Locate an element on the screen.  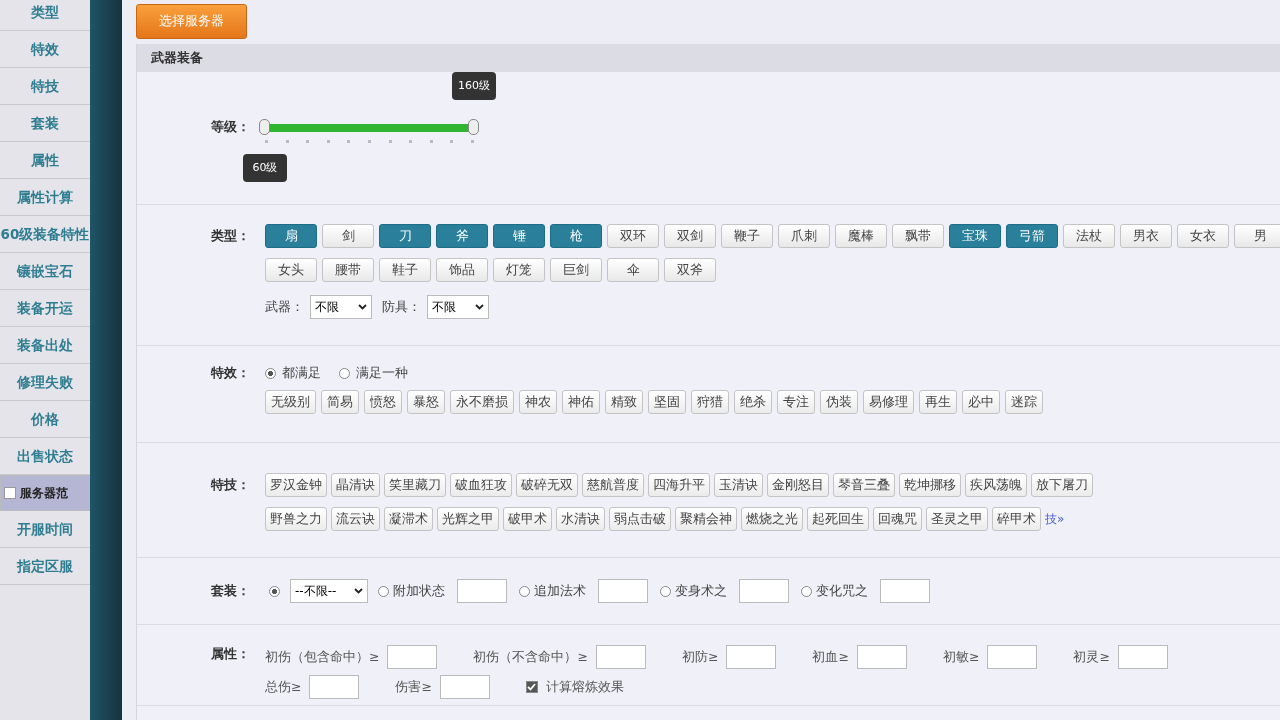
type-toggle: 枪 is located at coordinates (576, 236).